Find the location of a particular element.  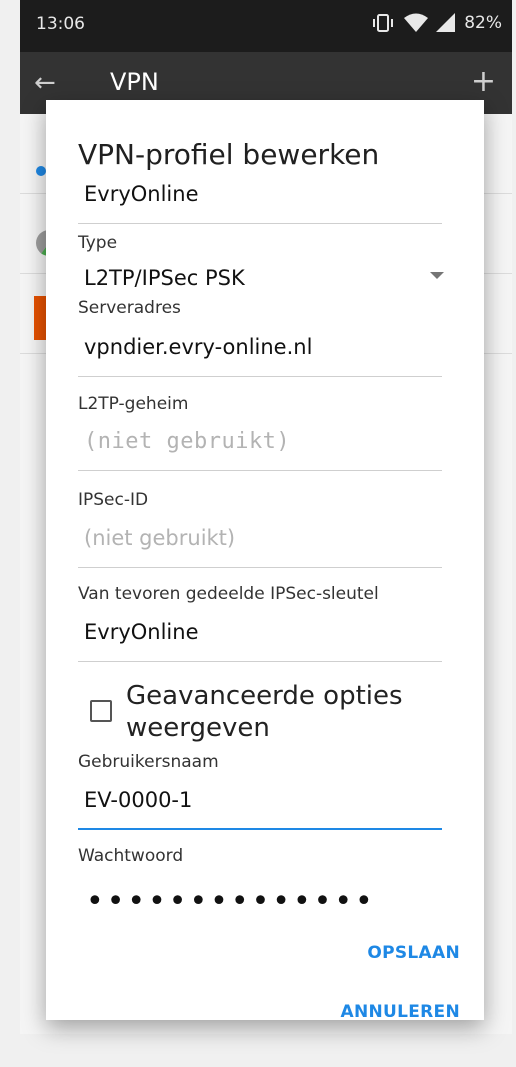

cancel-button: ANNULEREN is located at coordinates (401, 1011).